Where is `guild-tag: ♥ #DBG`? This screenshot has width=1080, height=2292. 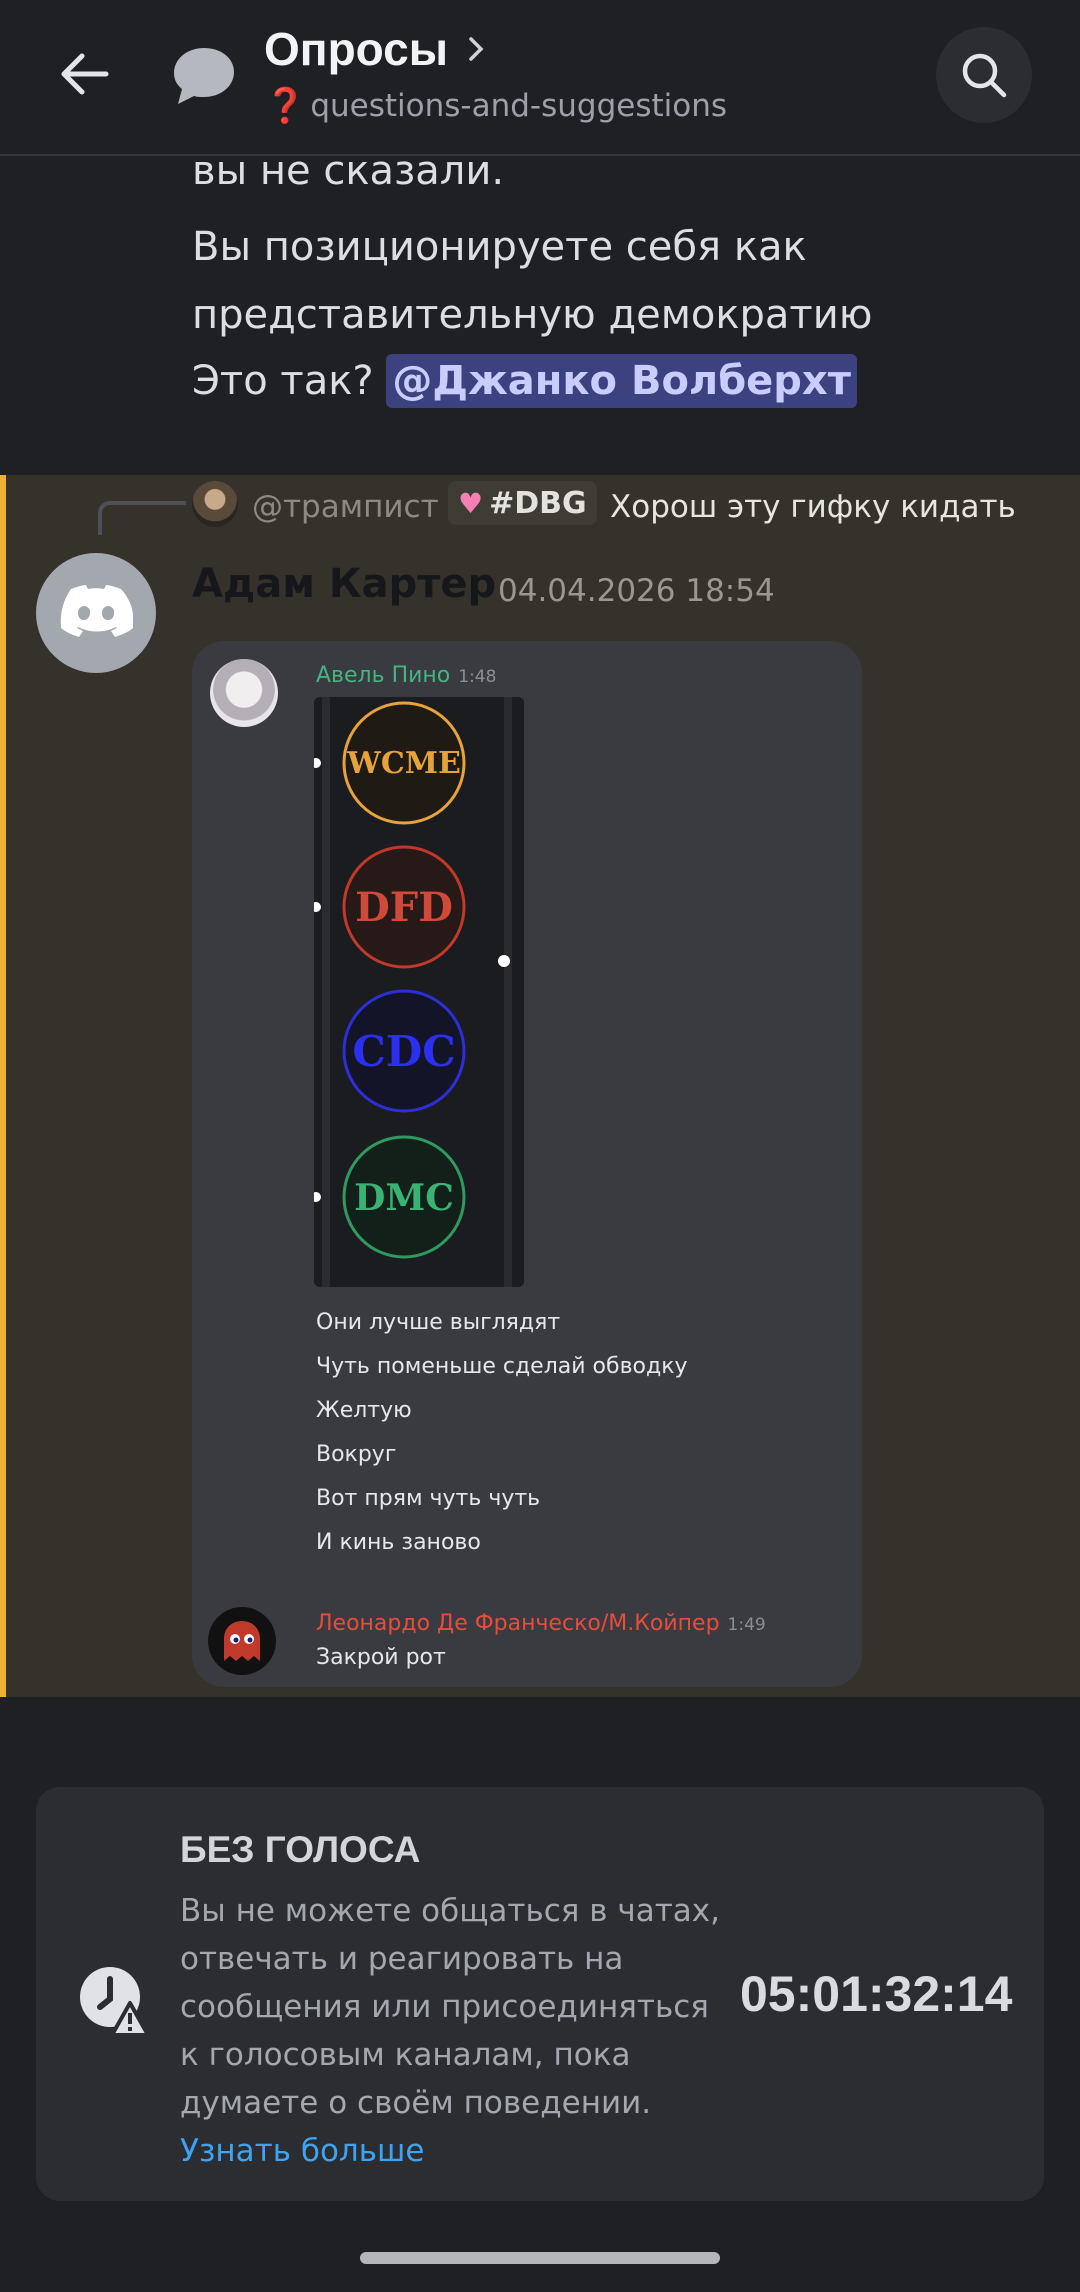
guild-tag: ♥ #DBG is located at coordinates (522, 503).